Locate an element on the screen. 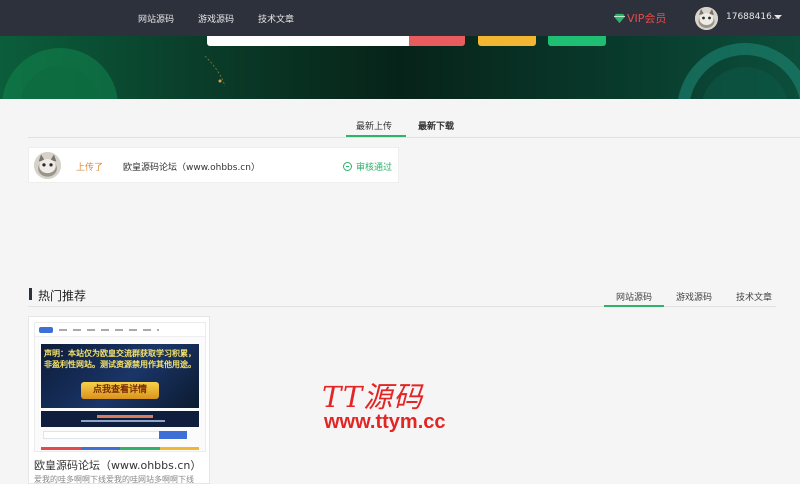 Image resolution: width=800 pixels, height=484 pixels. tab-active-indicator is located at coordinates (376, 136).